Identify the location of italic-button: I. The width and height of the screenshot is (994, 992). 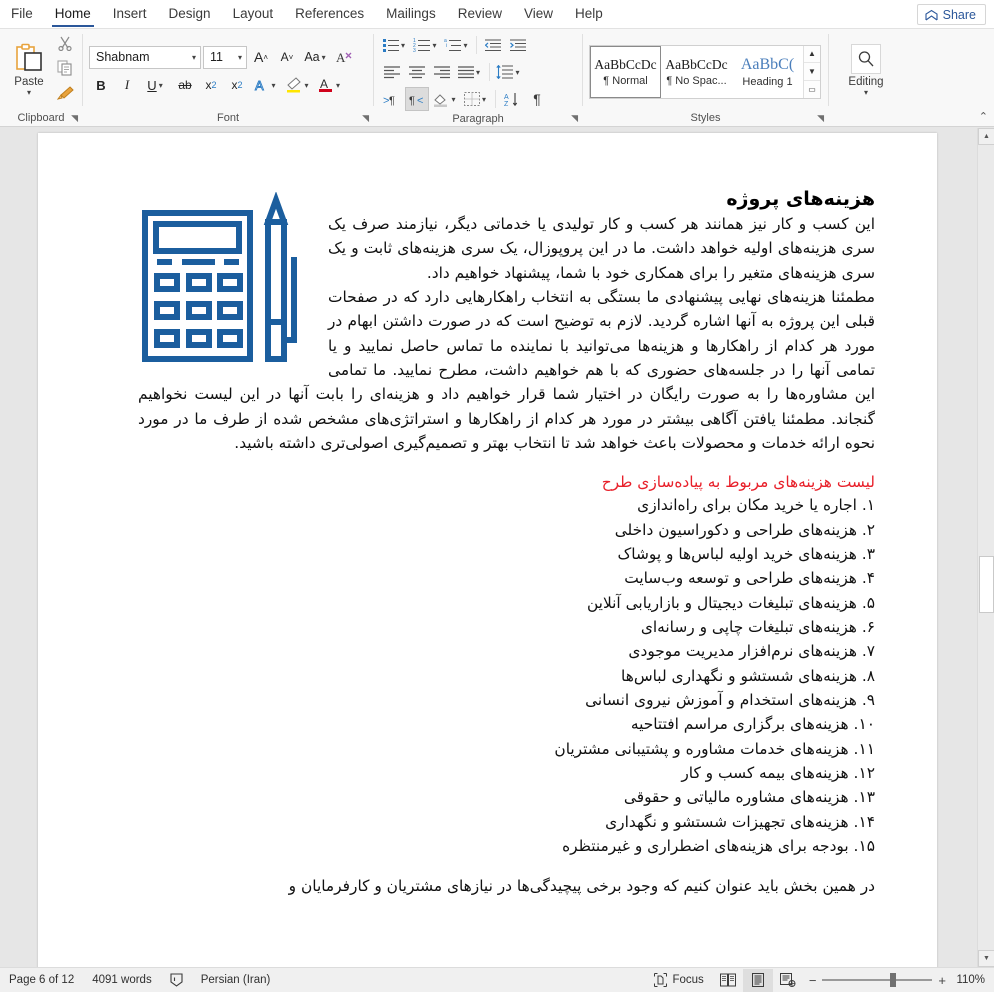
(127, 85).